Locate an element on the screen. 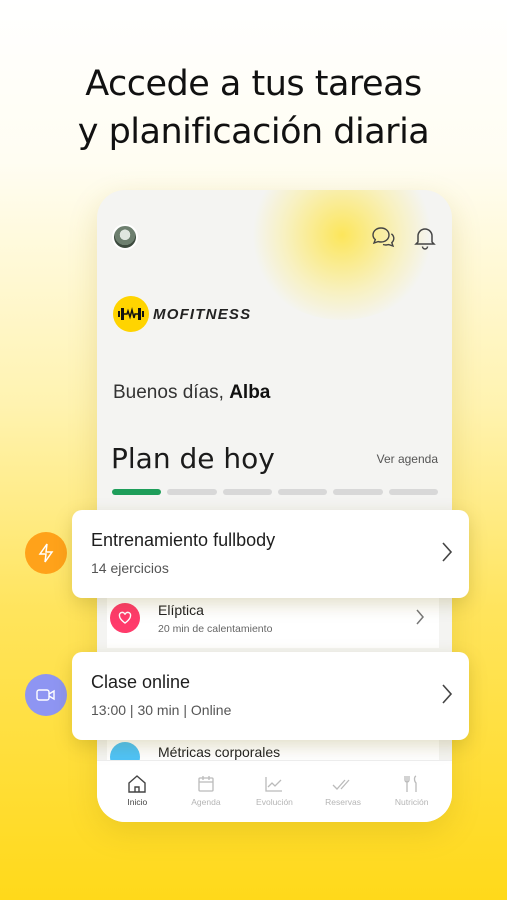 This screenshot has height=900, width=507. avatar is located at coordinates (125, 237).